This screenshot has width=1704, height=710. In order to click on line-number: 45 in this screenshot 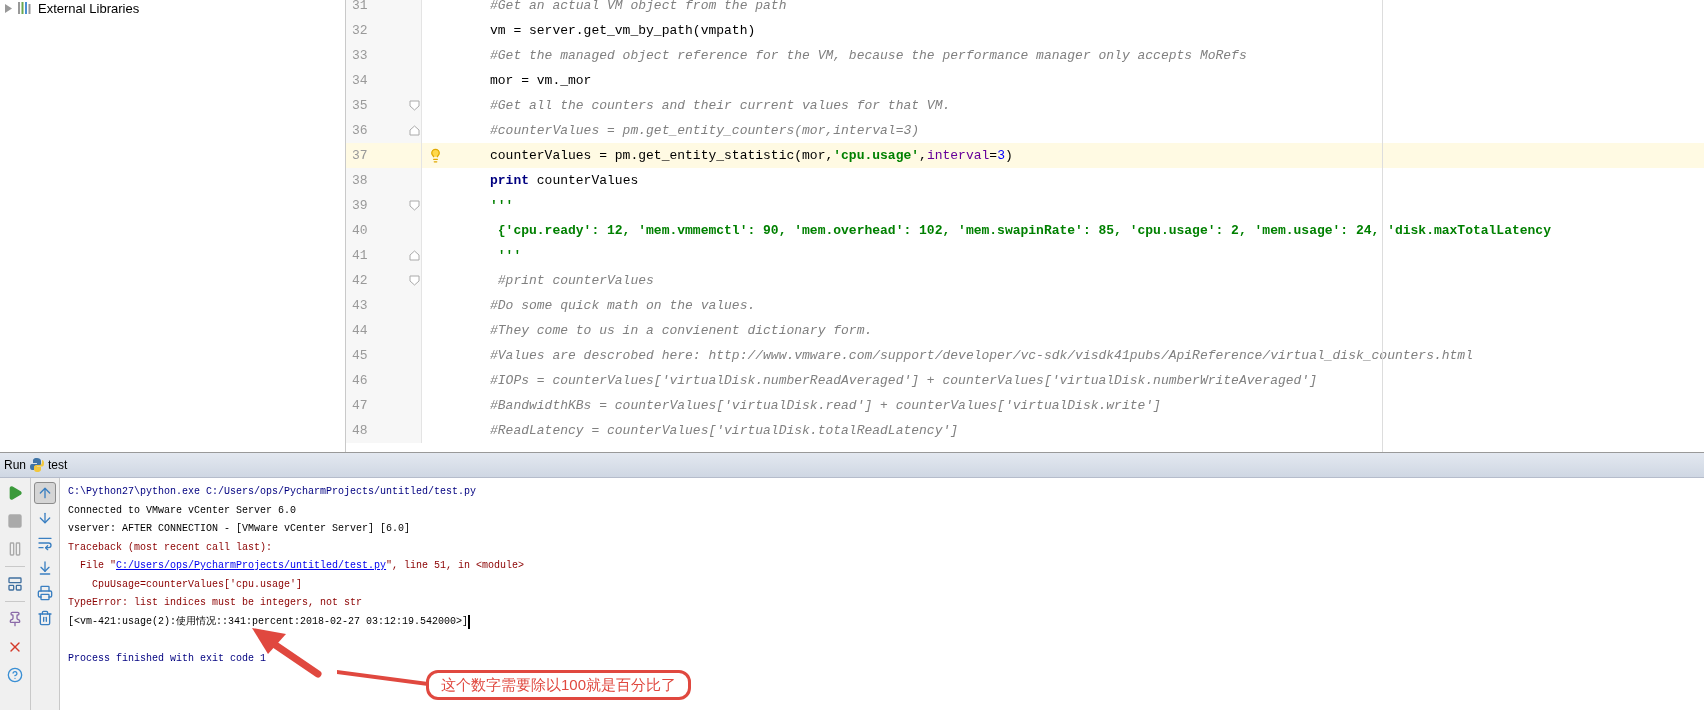, I will do `click(360, 355)`.